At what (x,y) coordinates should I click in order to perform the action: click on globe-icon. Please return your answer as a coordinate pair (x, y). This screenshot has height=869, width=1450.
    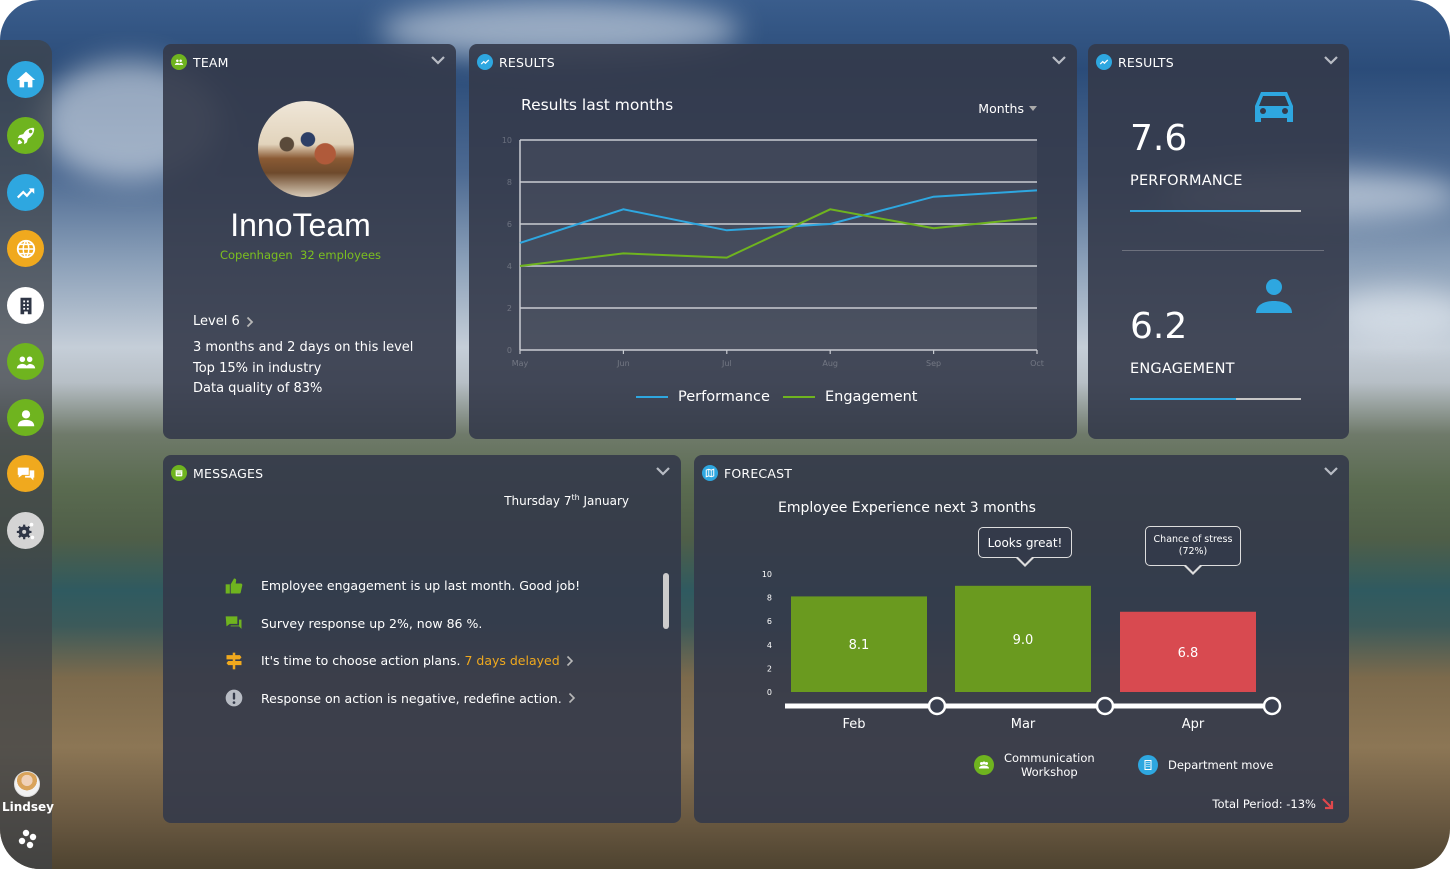
    Looking at the image, I should click on (25, 248).